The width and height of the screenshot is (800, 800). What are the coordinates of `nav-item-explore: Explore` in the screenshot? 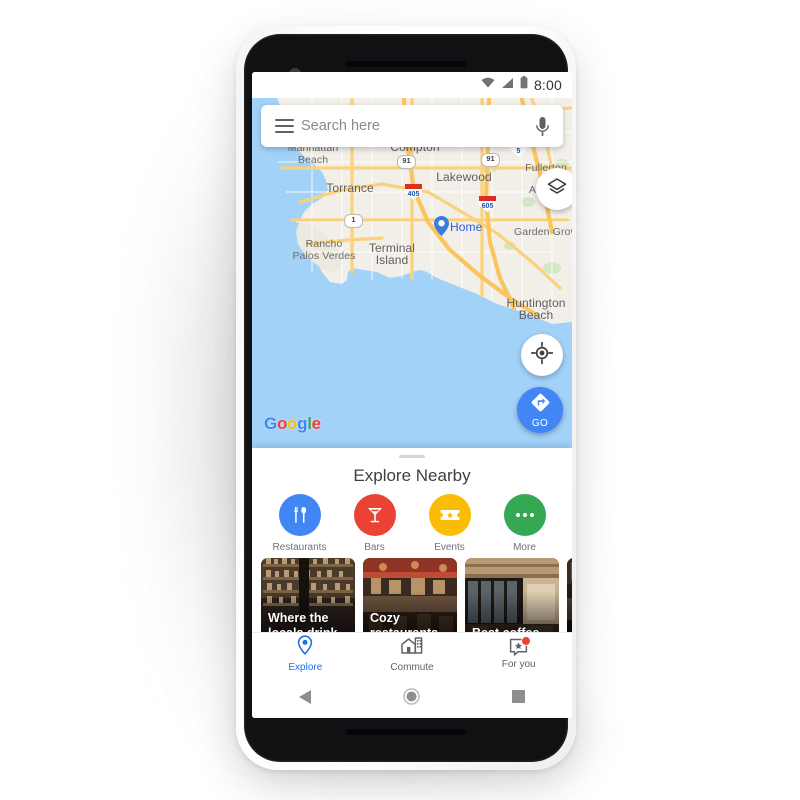 It's located at (305, 654).